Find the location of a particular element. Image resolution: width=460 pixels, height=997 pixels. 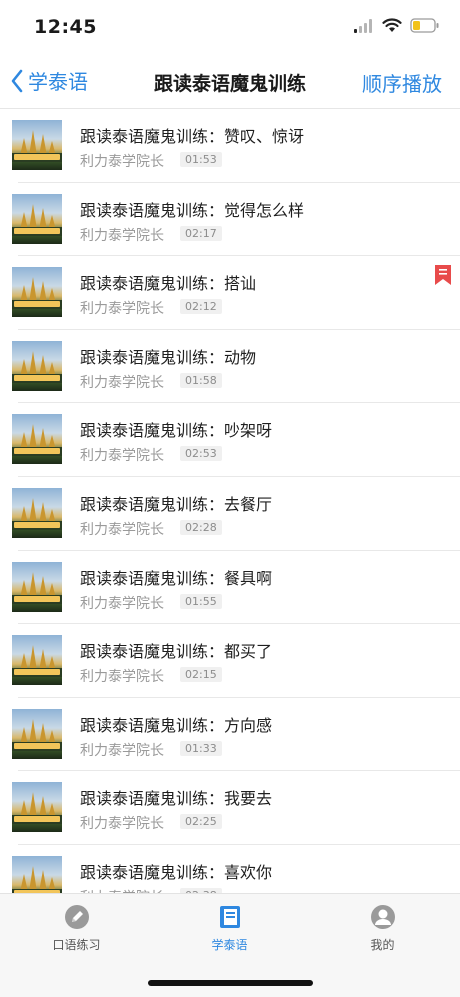

battery-icon is located at coordinates (424, 25).